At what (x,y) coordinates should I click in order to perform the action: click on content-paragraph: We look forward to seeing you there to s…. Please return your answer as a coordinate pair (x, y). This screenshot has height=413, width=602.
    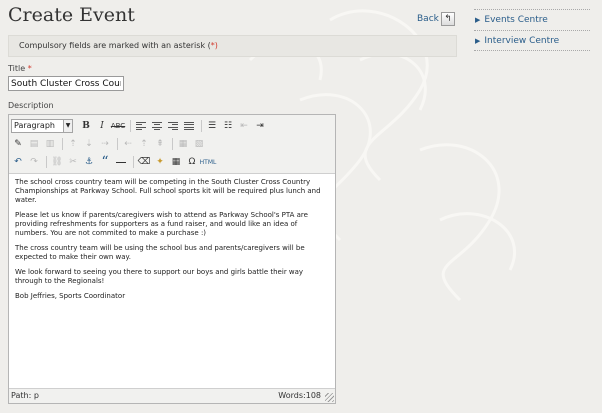
    Looking at the image, I should click on (159, 276).